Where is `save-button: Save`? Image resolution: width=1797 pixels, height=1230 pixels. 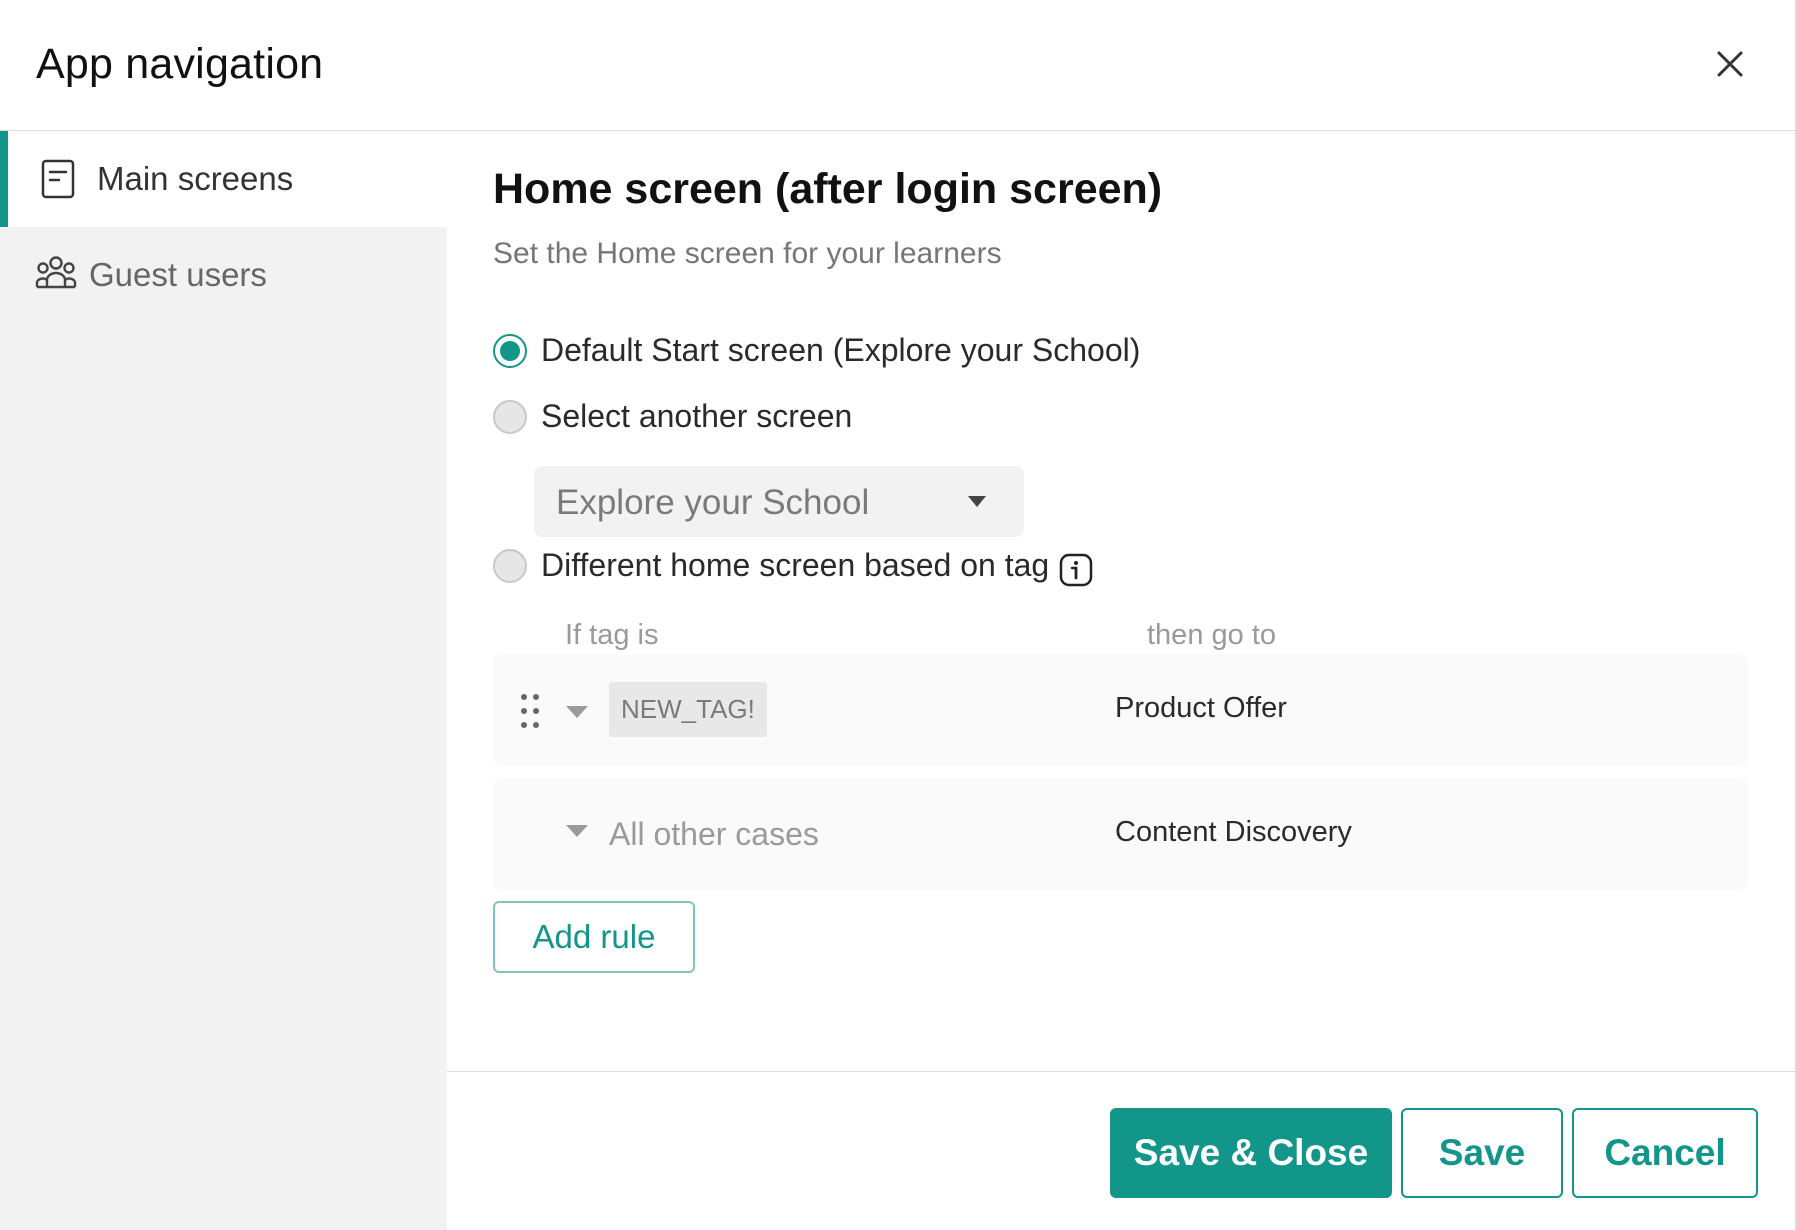
save-button: Save is located at coordinates (1482, 1153).